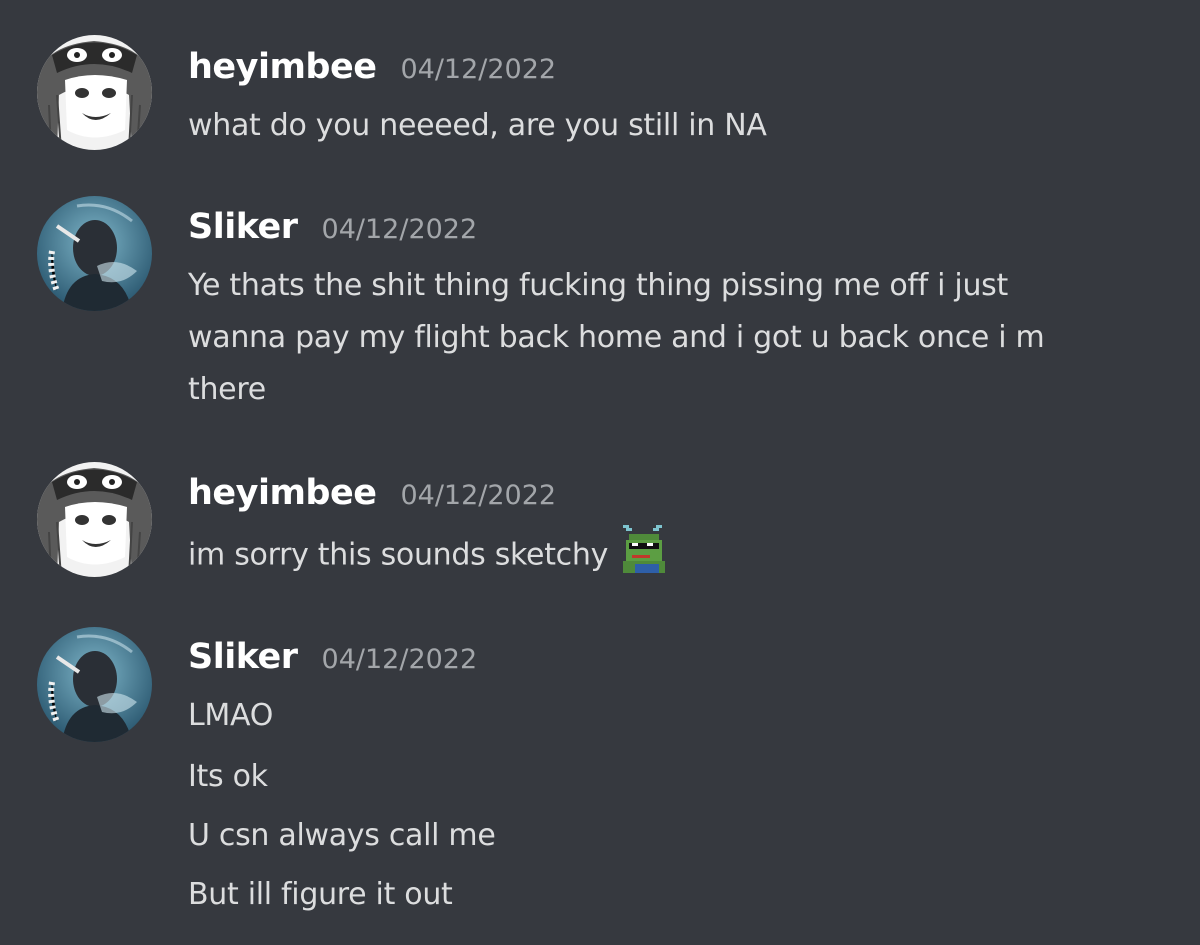 The width and height of the screenshot is (1200, 945). What do you see at coordinates (231, 715) in the screenshot?
I see `message-text: LMAO` at bounding box center [231, 715].